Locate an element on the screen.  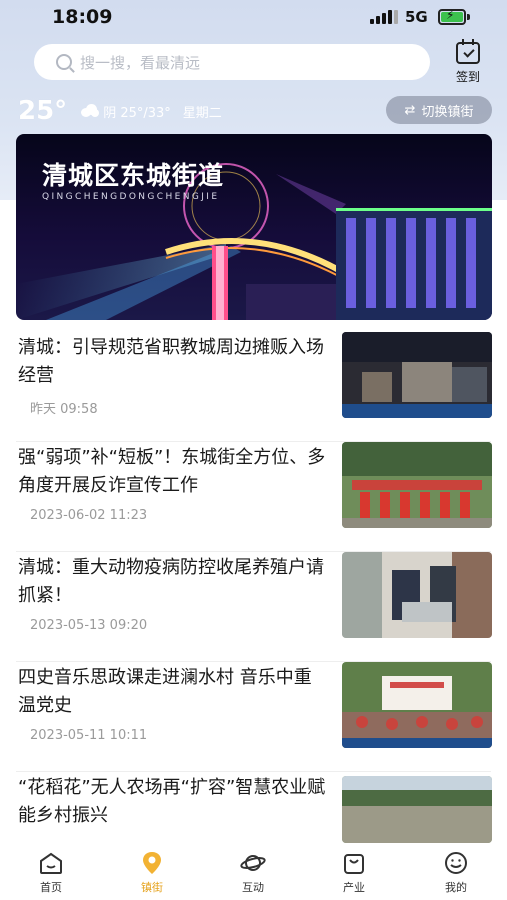
search-icon is located at coordinates (64, 62).